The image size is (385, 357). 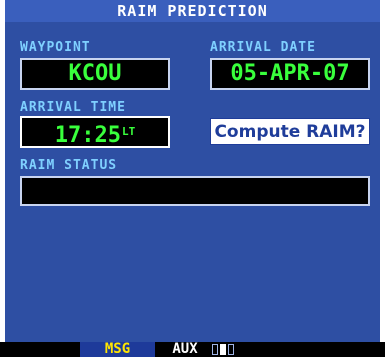 What do you see at coordinates (95, 74) in the screenshot?
I see `waypoint-field: KCOU` at bounding box center [95, 74].